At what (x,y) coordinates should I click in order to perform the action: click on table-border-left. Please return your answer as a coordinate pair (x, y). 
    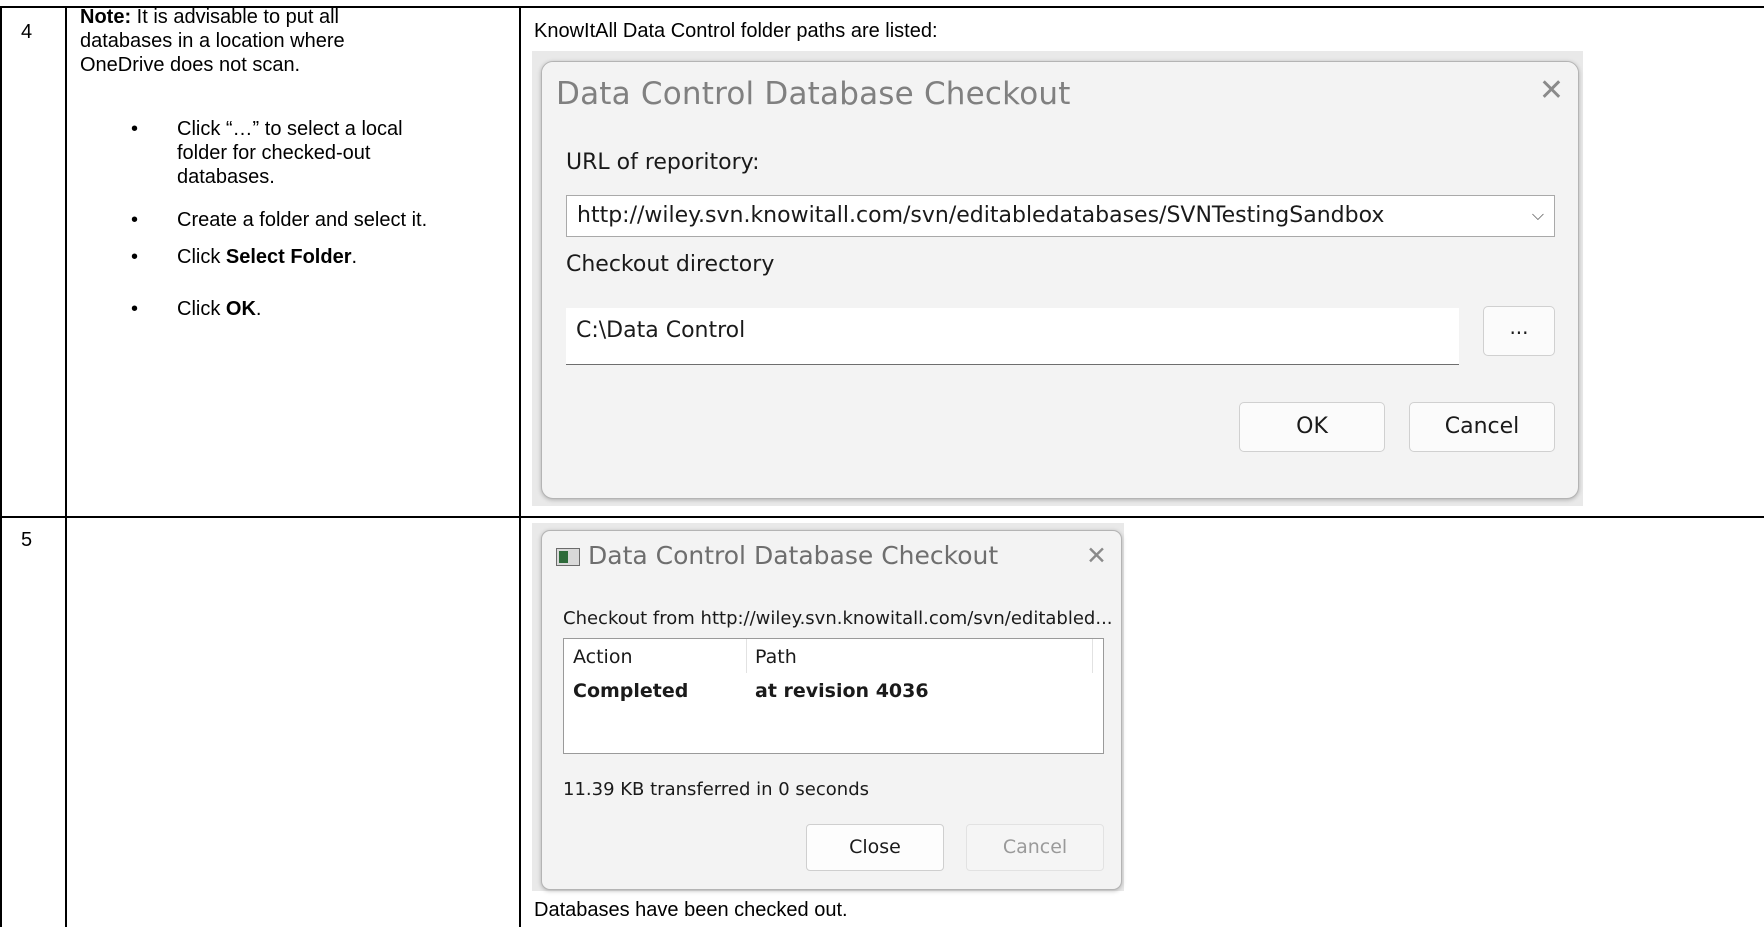
    Looking at the image, I should click on (1, 466).